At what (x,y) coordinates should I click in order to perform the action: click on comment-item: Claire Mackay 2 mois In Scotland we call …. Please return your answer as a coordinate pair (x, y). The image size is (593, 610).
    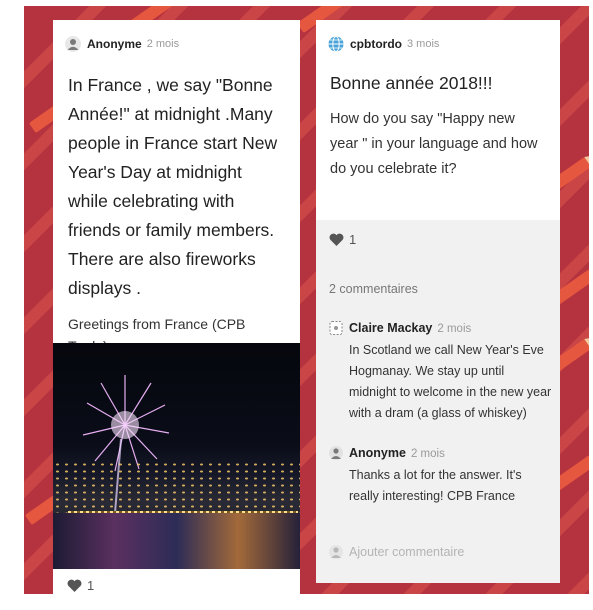
    Looking at the image, I should click on (441, 372).